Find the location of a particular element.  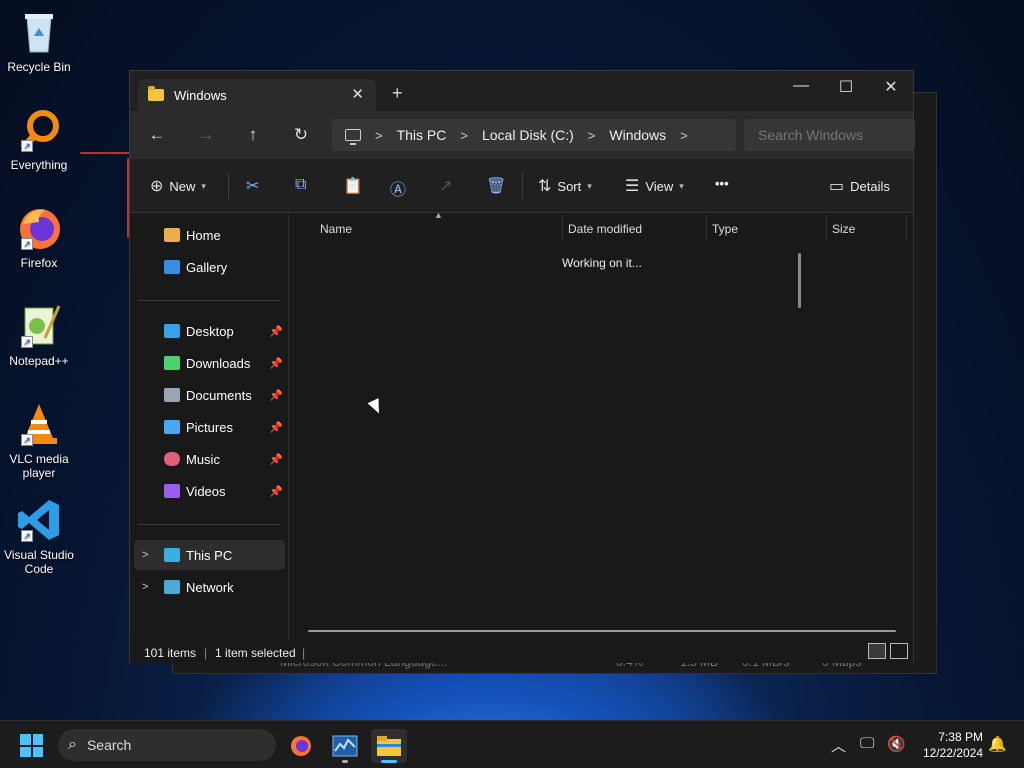

desktop-icon-notepad-plus-plus: ↗ Notepad++ is located at coordinates (39, 335).